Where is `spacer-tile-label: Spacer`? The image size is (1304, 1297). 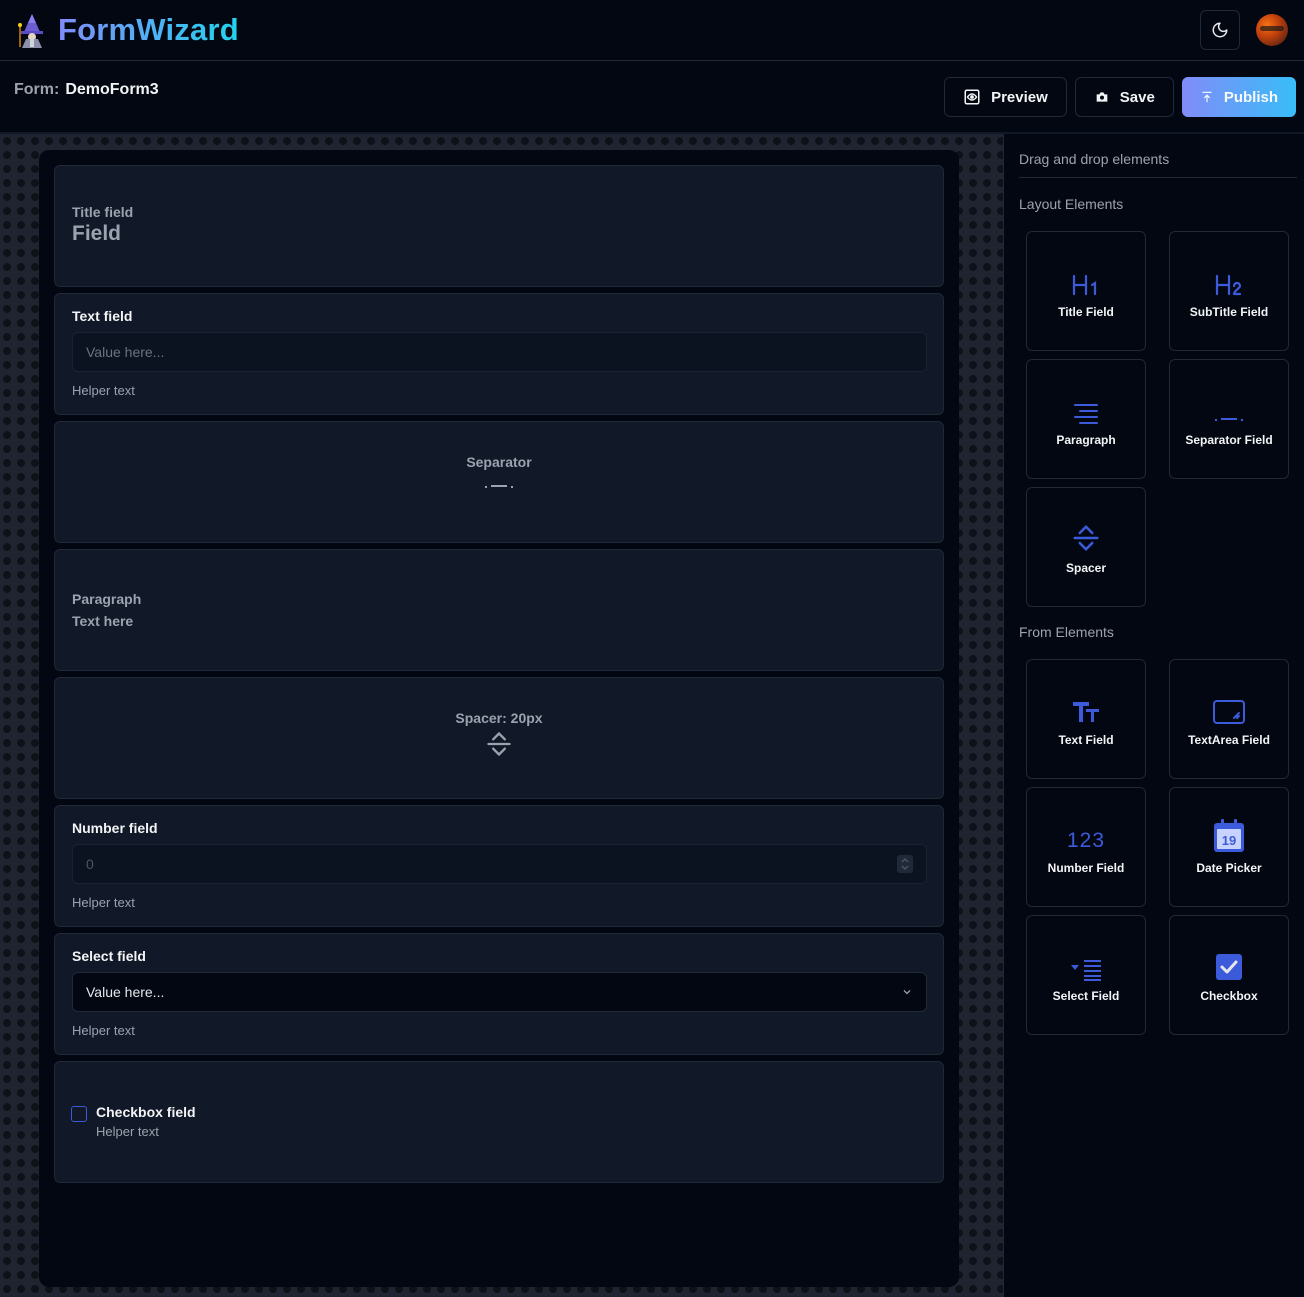 spacer-tile-label: Spacer is located at coordinates (1086, 568).